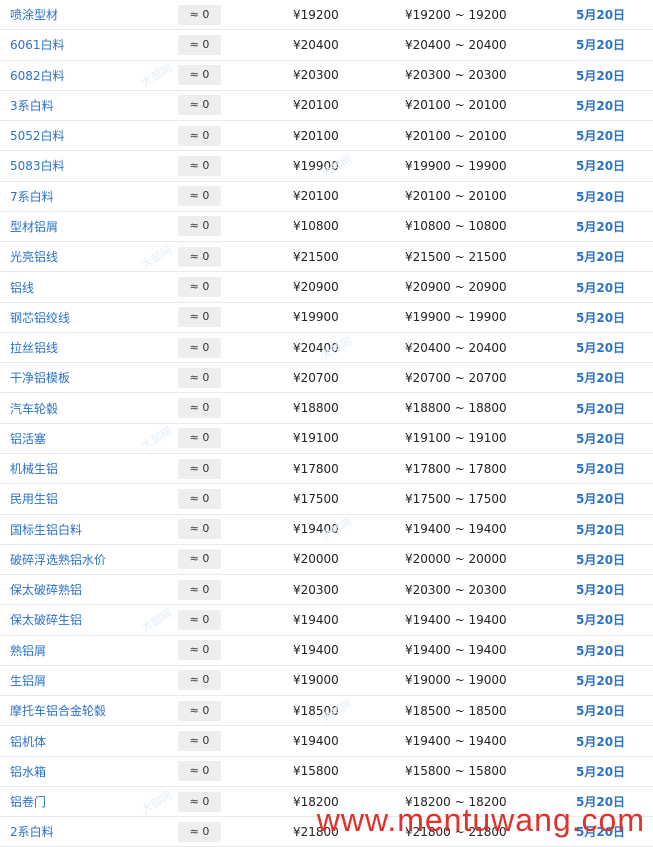 This screenshot has width=653, height=847. Describe the element at coordinates (34, 256) in the screenshot. I see `material-name-link: 光亮铝线` at that location.